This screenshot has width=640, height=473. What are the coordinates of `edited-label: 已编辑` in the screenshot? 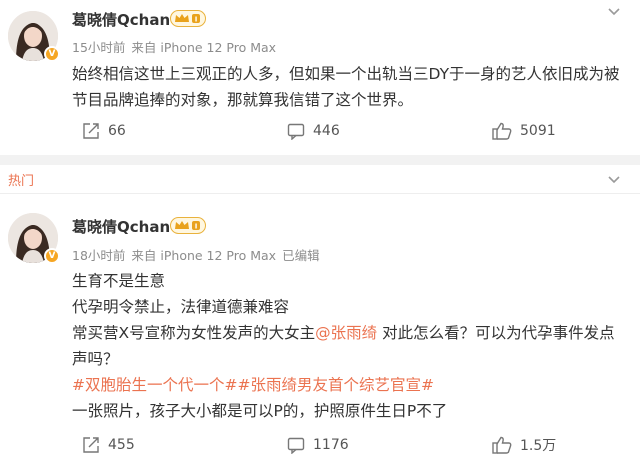 It's located at (301, 255).